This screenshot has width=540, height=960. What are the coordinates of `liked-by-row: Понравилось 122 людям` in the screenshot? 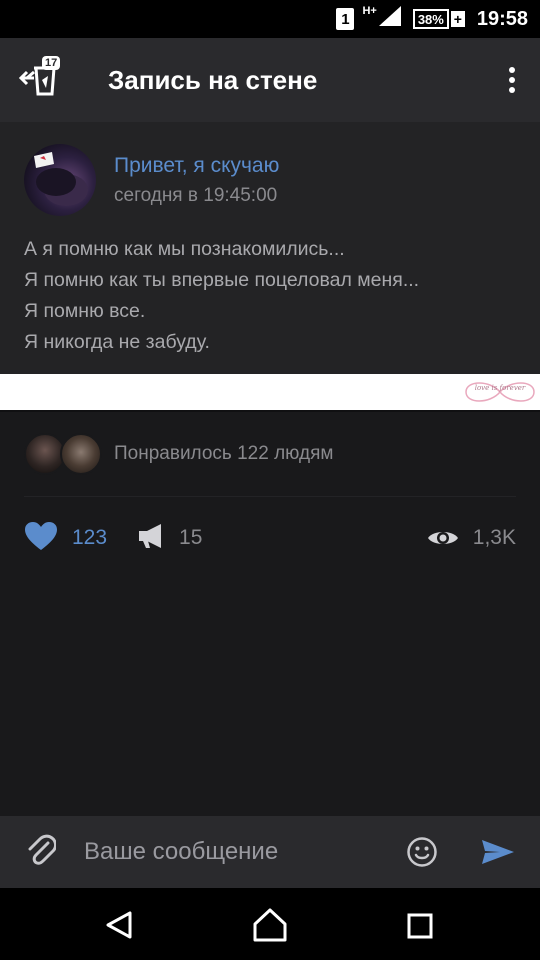 It's located at (178, 454).